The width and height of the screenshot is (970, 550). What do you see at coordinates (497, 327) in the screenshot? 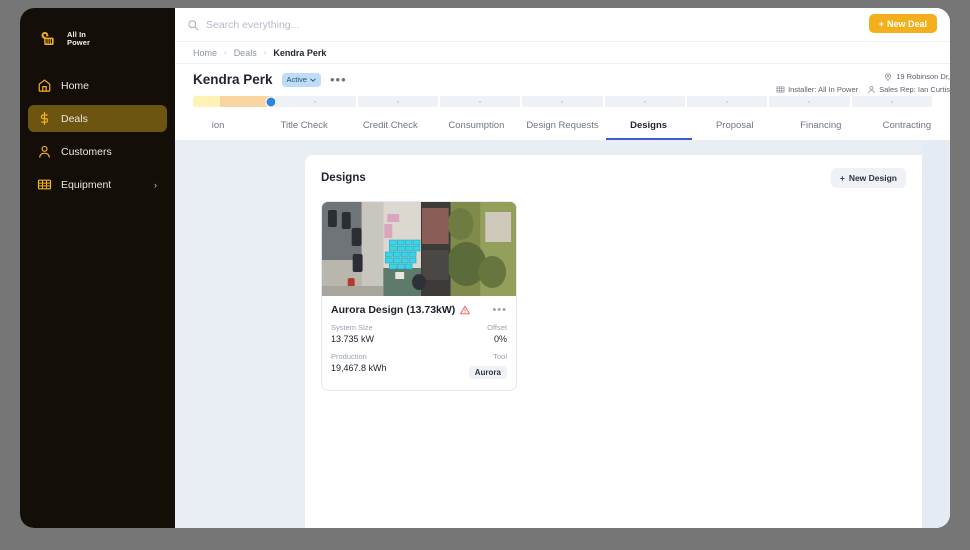
I see `offset-label: Offset` at bounding box center [497, 327].